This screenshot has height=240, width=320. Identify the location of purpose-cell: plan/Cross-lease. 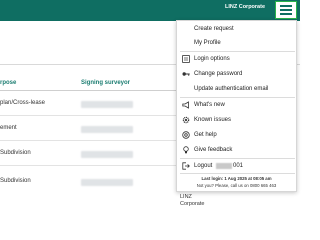
(23, 103).